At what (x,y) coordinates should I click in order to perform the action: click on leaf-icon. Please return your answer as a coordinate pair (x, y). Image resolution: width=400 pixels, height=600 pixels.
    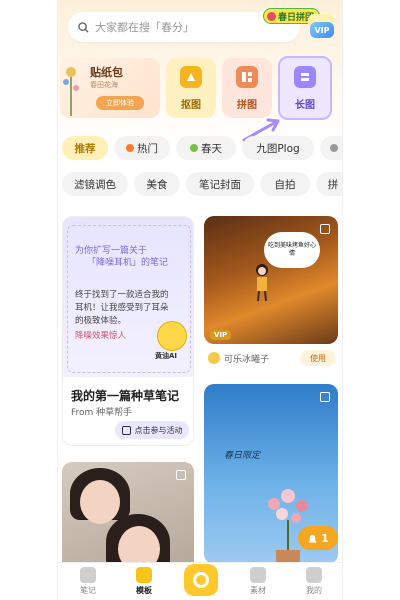
    Looking at the image, I should click on (194, 148).